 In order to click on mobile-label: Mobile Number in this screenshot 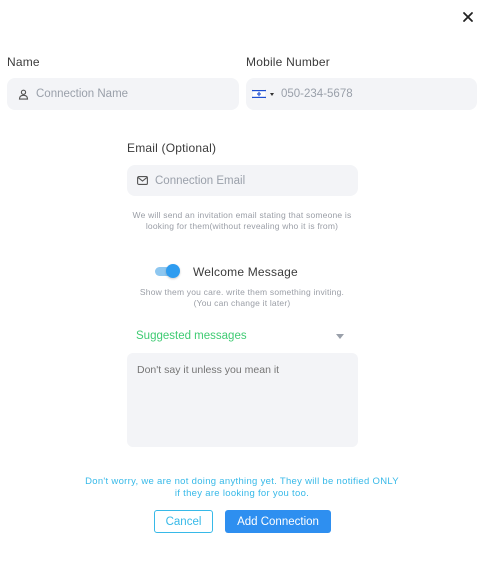, I will do `click(288, 62)`.